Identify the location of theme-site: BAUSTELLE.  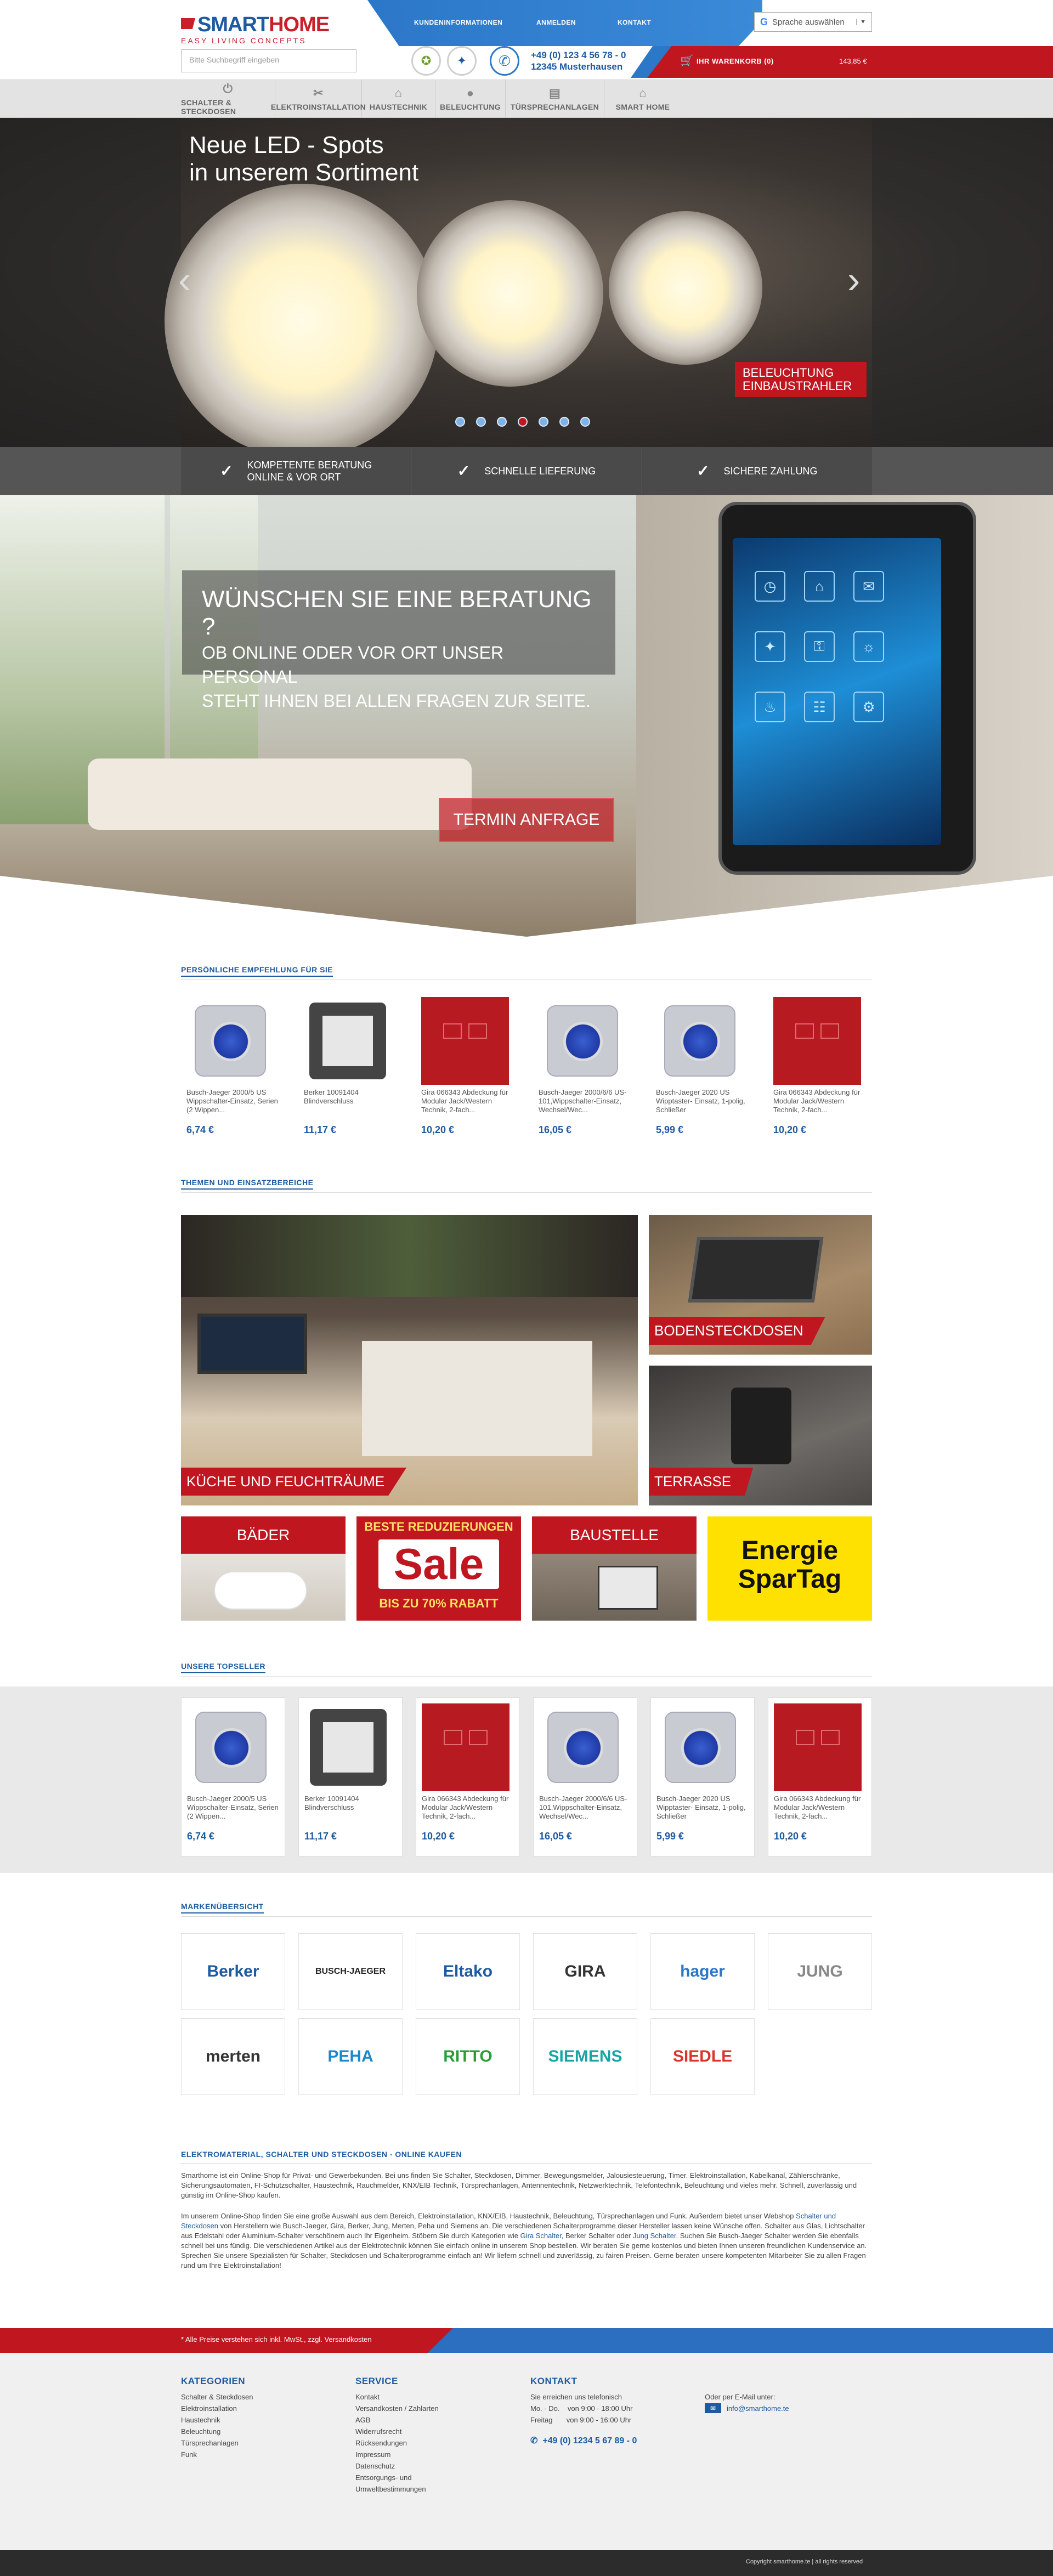
(614, 1569).